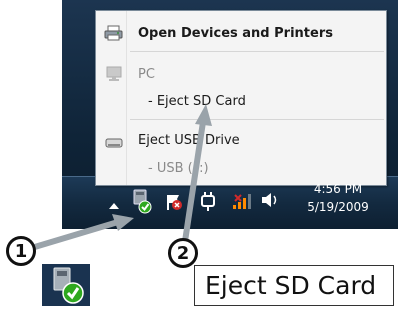 This screenshot has width=398, height=312. I want to click on callout-badge-1: 1, so click(21, 251).